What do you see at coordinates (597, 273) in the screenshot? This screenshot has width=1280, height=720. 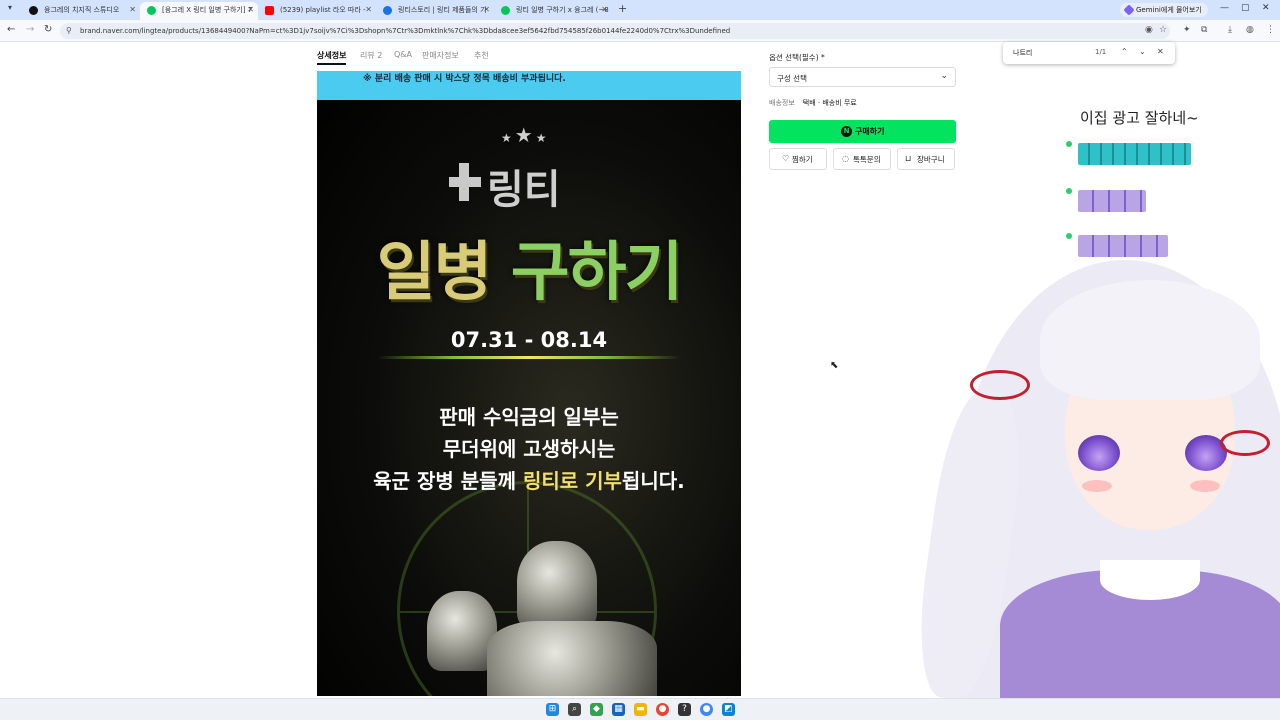 I see `headline-part-b: 구하기` at bounding box center [597, 273].